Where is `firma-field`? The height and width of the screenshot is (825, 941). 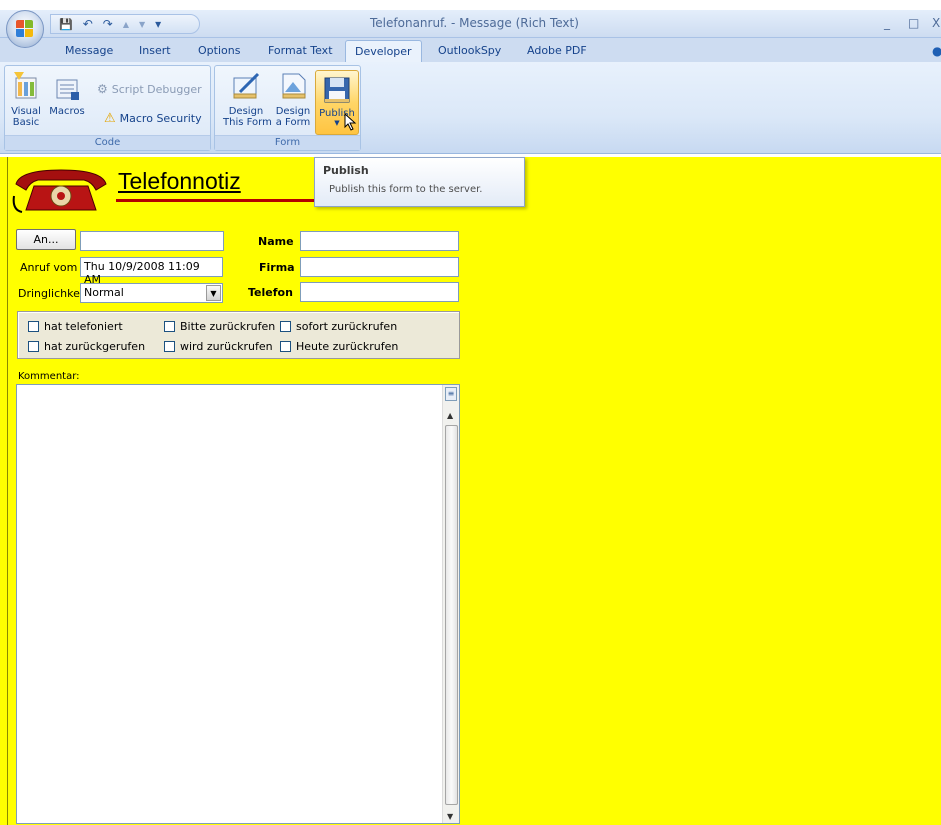
firma-field is located at coordinates (379, 267).